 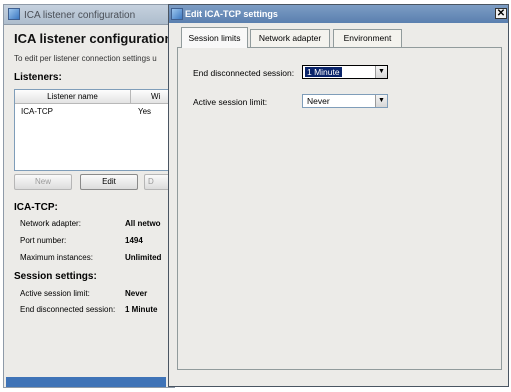 What do you see at coordinates (43, 240) in the screenshot?
I see `port-number-label: Port number:` at bounding box center [43, 240].